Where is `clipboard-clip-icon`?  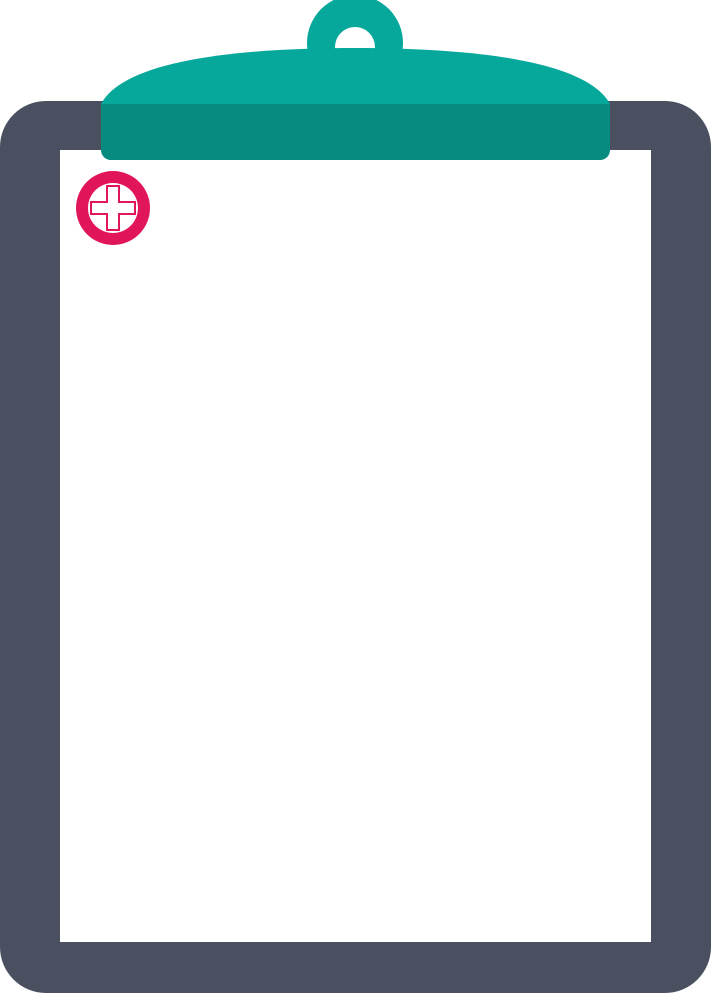 clipboard-clip-icon is located at coordinates (355, 80).